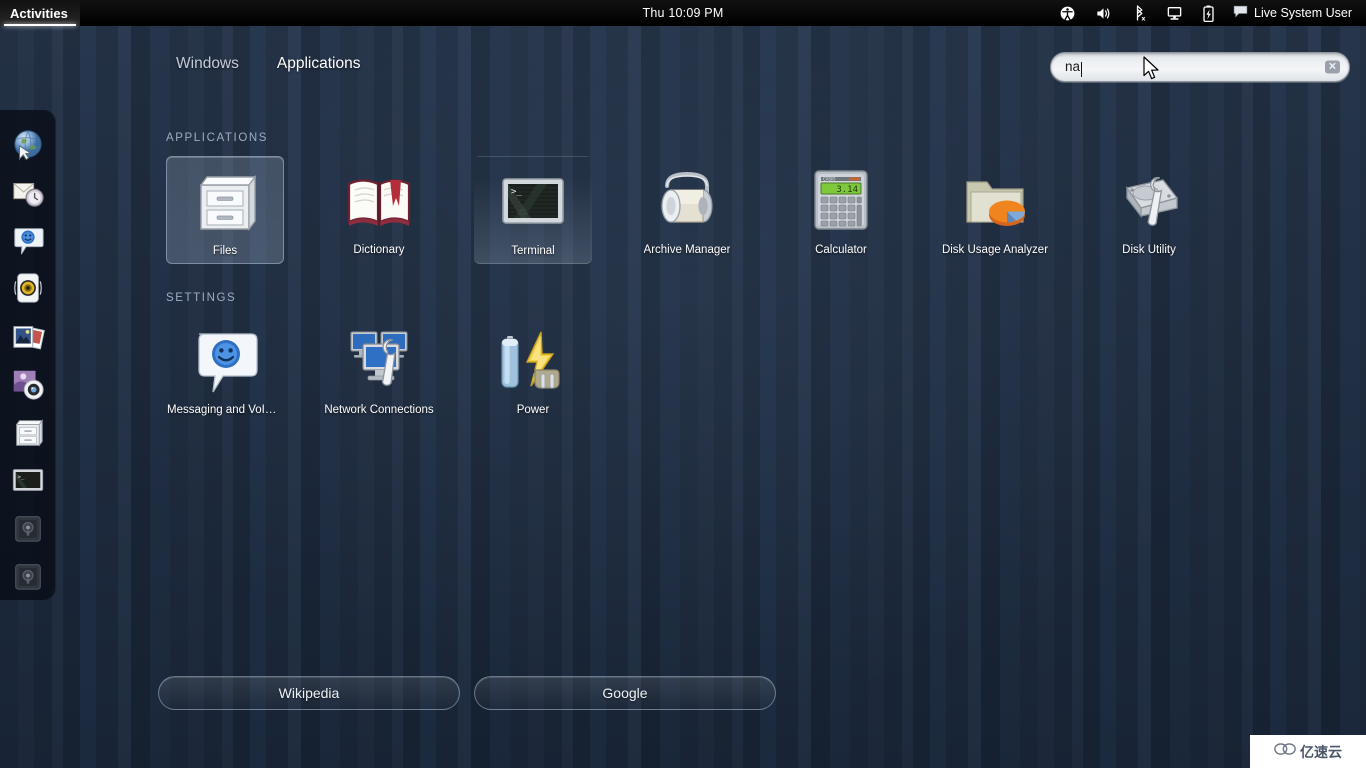 The width and height of the screenshot is (1366, 768). What do you see at coordinates (1321, 751) in the screenshot?
I see `watermark-text: 亿速云` at bounding box center [1321, 751].